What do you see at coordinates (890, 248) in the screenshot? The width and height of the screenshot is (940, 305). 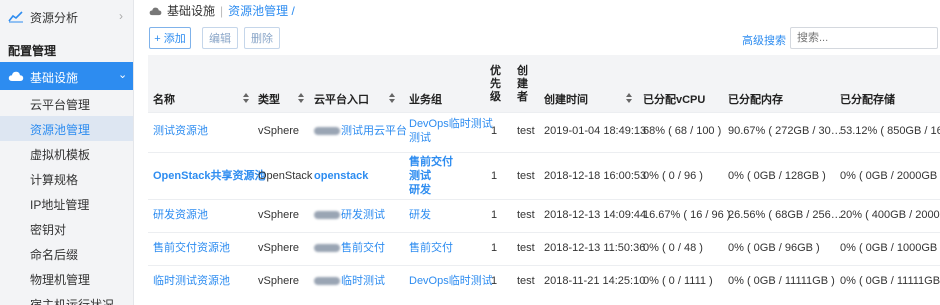 I see `storage-allocation: 0% ( 0GB / 1000GB )` at bounding box center [890, 248].